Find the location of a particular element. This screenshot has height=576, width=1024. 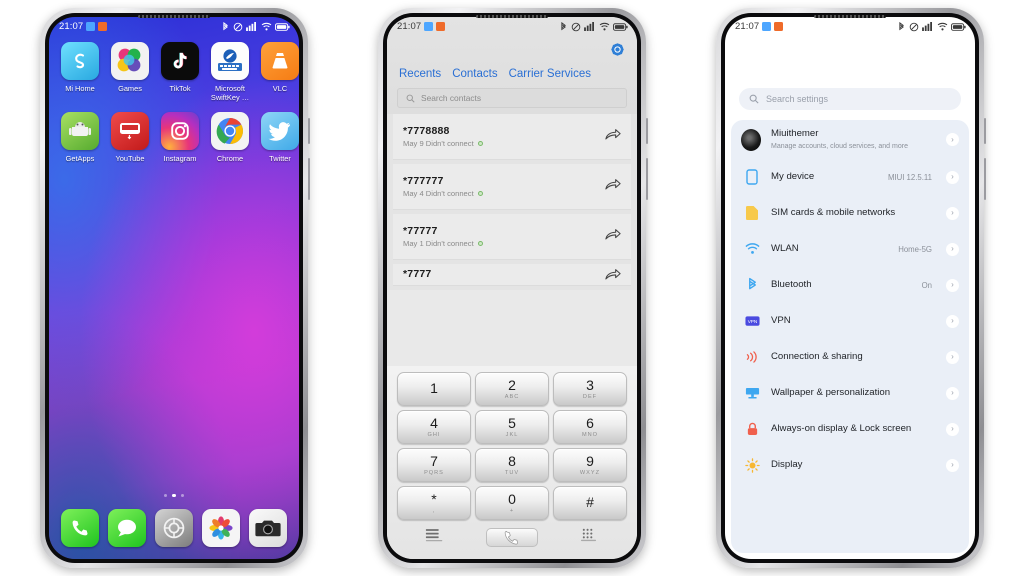

phone-icon is located at coordinates (80, 528).